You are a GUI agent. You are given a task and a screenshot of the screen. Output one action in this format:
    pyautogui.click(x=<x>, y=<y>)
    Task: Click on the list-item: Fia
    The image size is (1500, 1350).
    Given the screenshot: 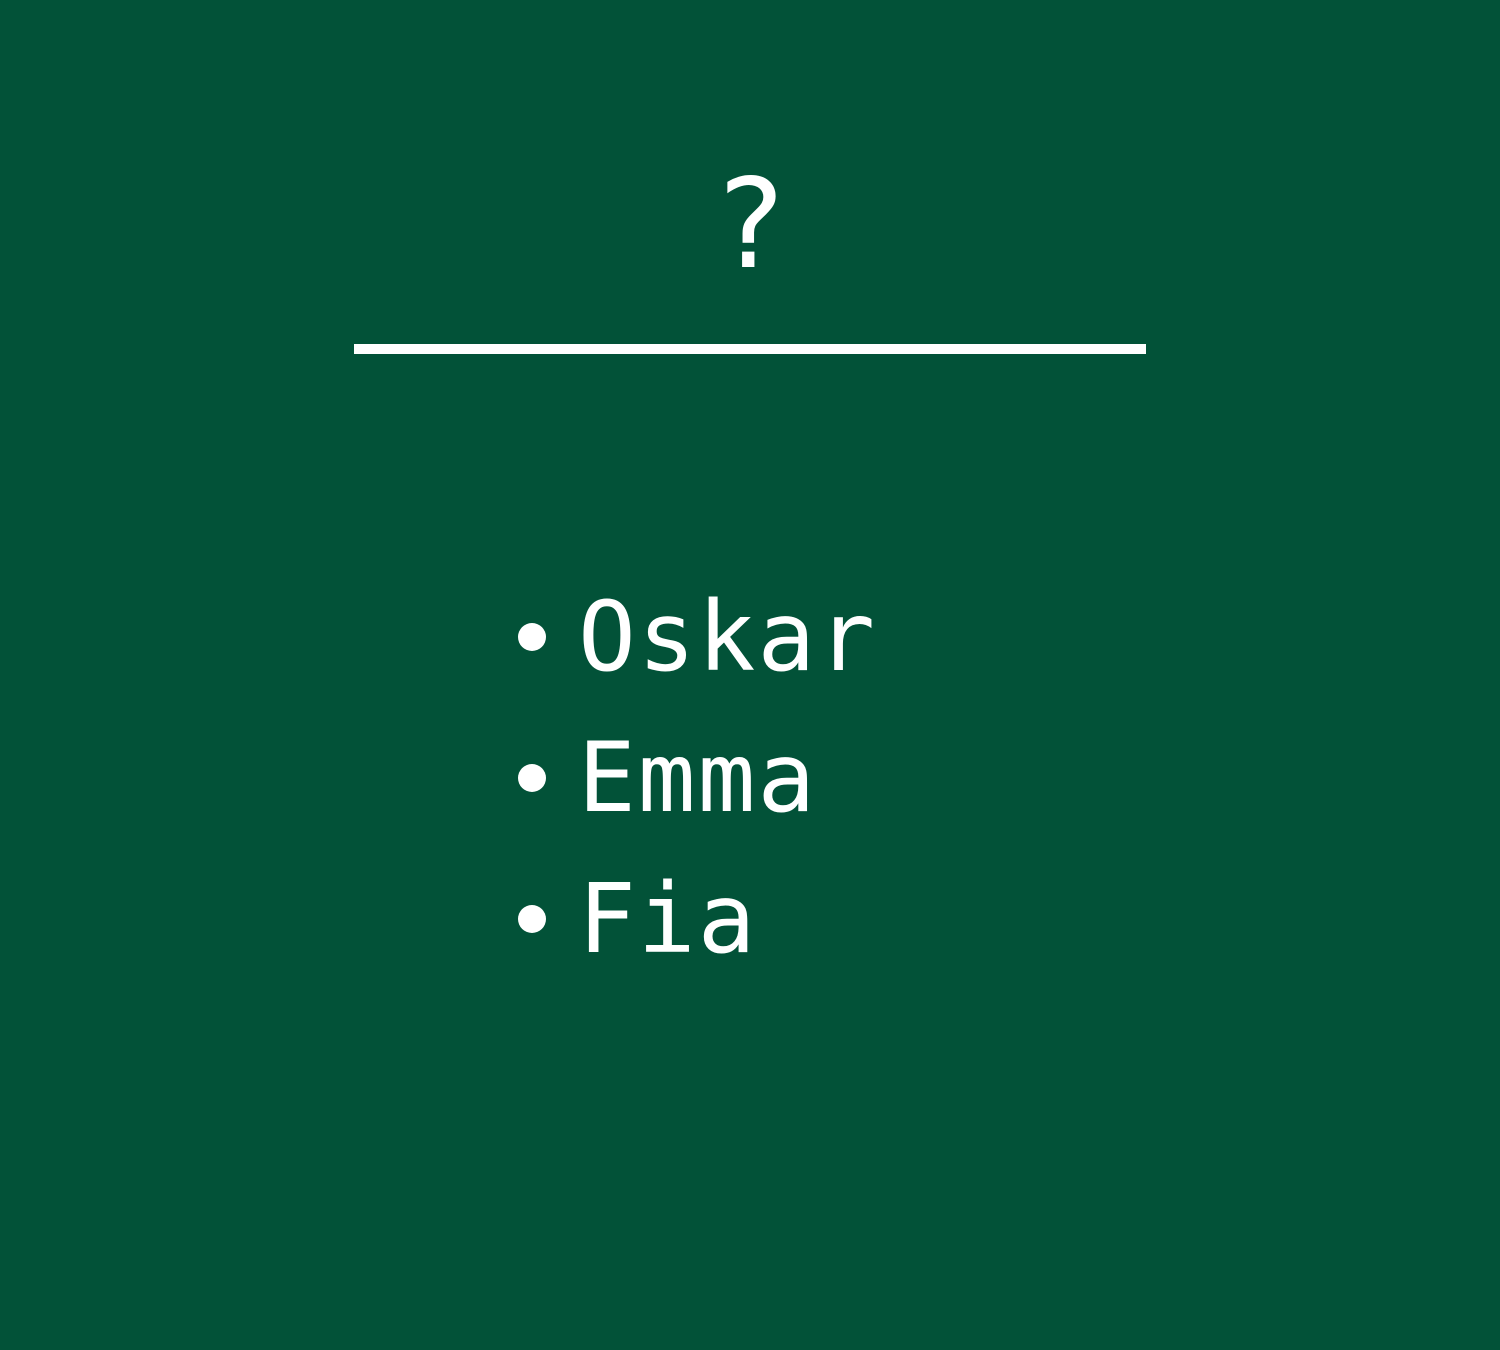 What is the action you would take?
    pyautogui.click(x=750, y=919)
    